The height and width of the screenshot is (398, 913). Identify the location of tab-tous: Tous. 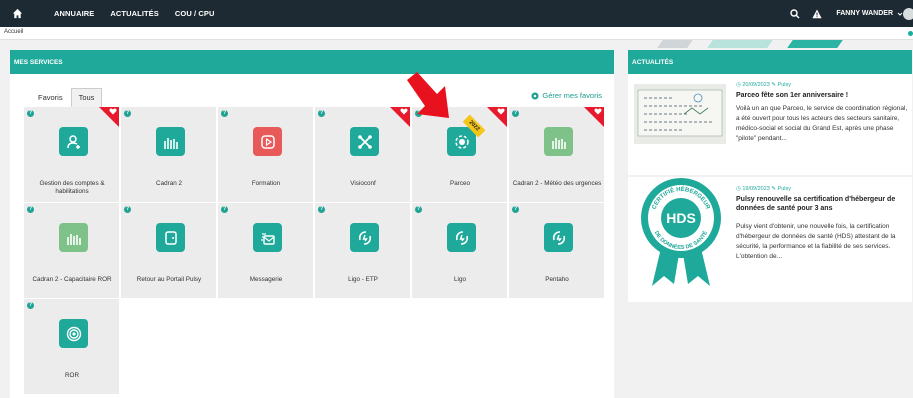
(86, 97).